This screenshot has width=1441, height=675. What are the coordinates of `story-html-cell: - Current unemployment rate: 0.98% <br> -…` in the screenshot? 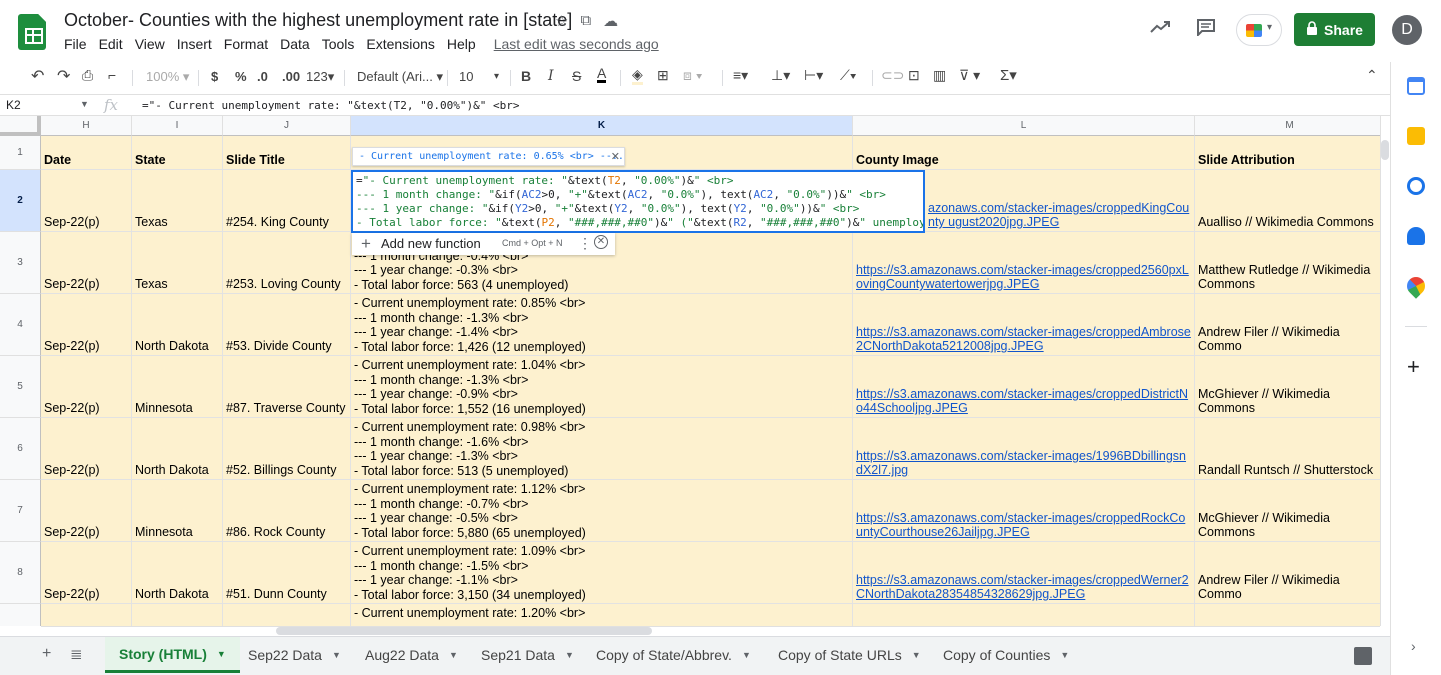 It's located at (602, 449).